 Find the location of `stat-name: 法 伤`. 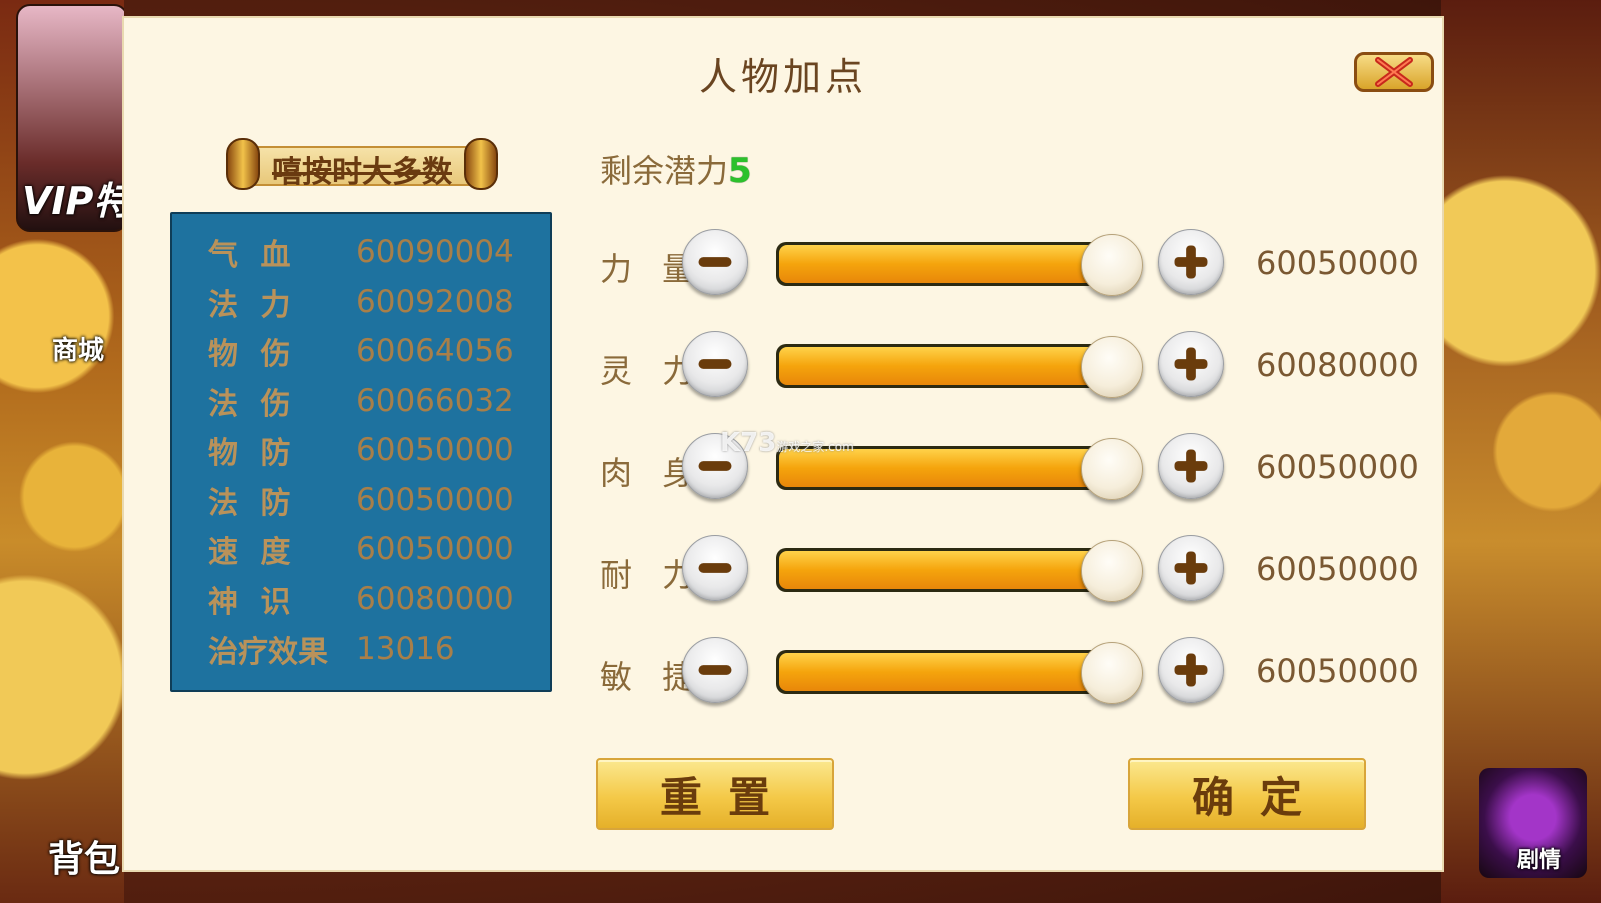

stat-name: 法 伤 is located at coordinates (252, 404).